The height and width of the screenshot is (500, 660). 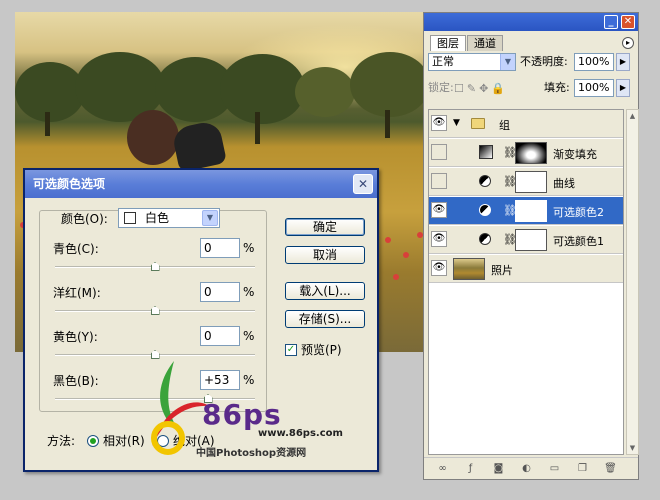 What do you see at coordinates (481, 88) in the screenshot?
I see `lock-options-icon: ☐✎✥🔒` at bounding box center [481, 88].